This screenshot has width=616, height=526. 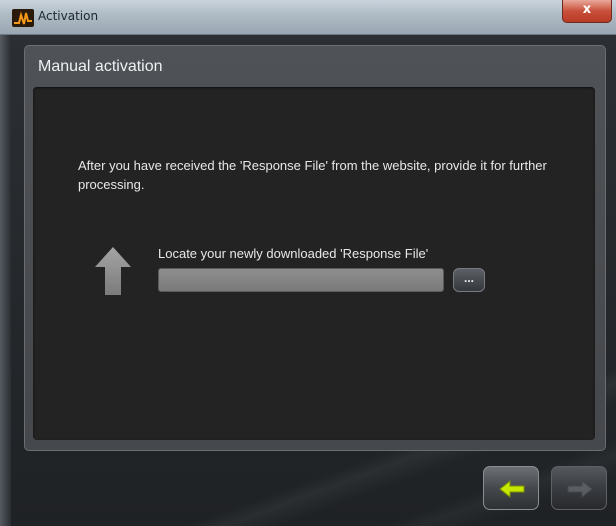 I want to click on close-button: x, so click(x=587, y=11).